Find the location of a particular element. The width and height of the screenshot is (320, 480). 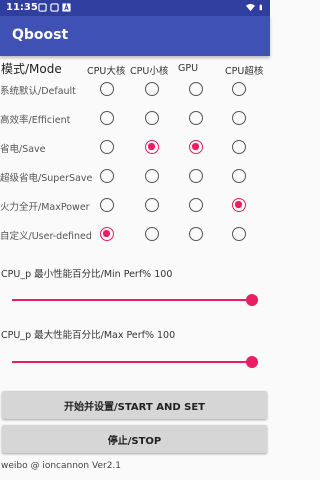

app-title: Qboost is located at coordinates (40, 35).